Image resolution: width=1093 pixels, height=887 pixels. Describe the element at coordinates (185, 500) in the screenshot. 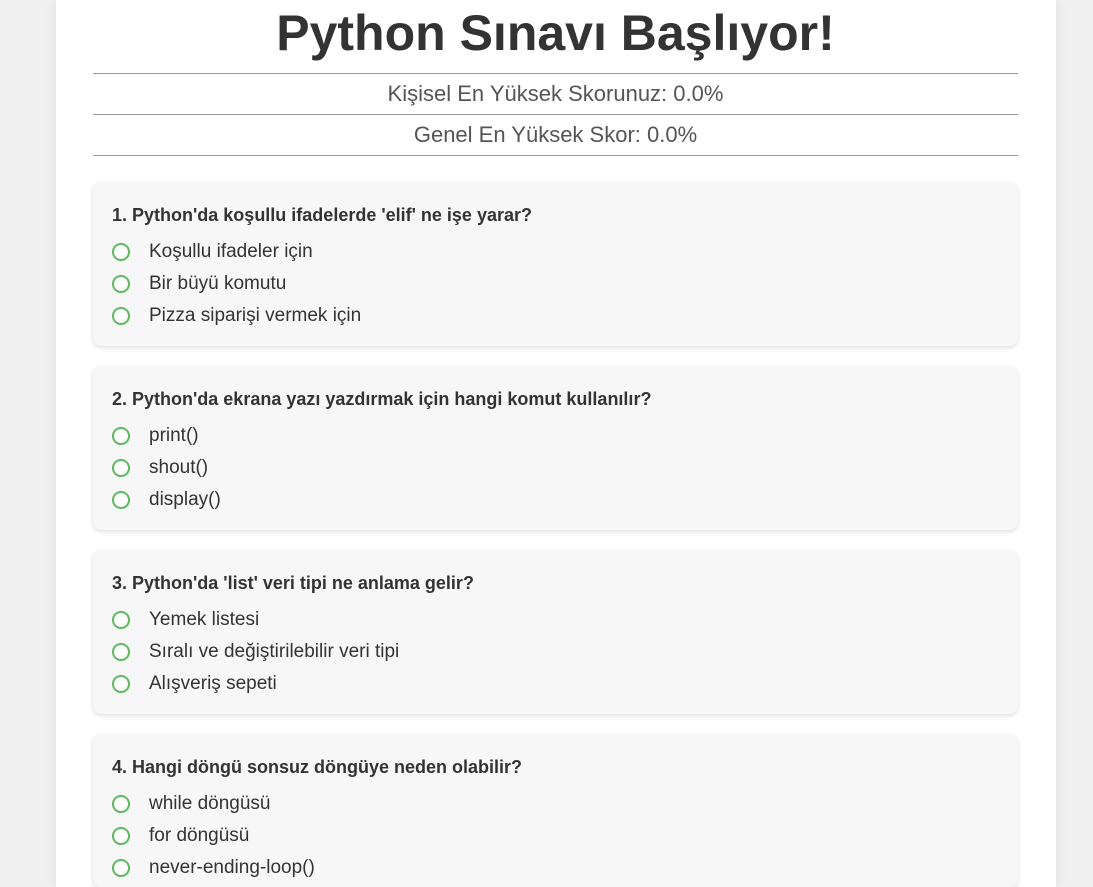

I see `option-label: display()` at that location.